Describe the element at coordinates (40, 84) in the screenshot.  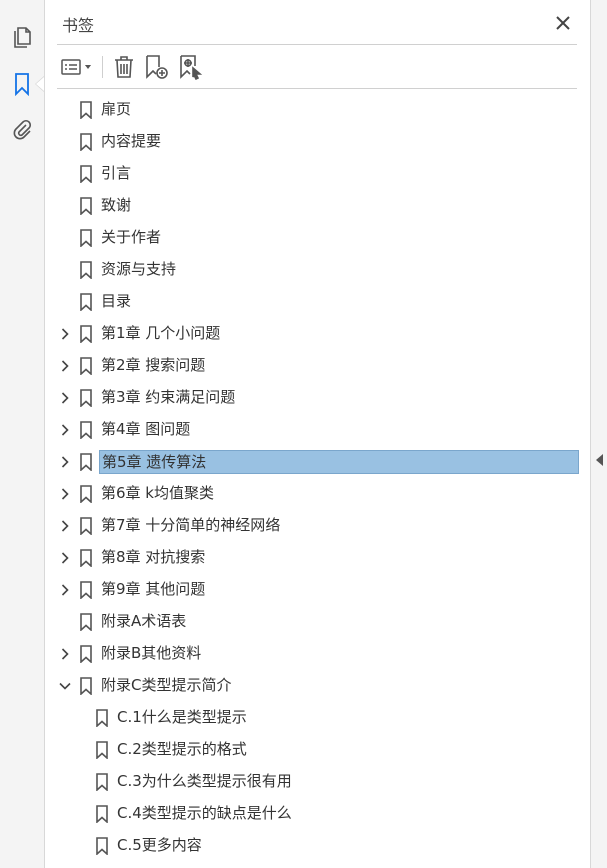
I see `active-panel-pointer-inner` at that location.